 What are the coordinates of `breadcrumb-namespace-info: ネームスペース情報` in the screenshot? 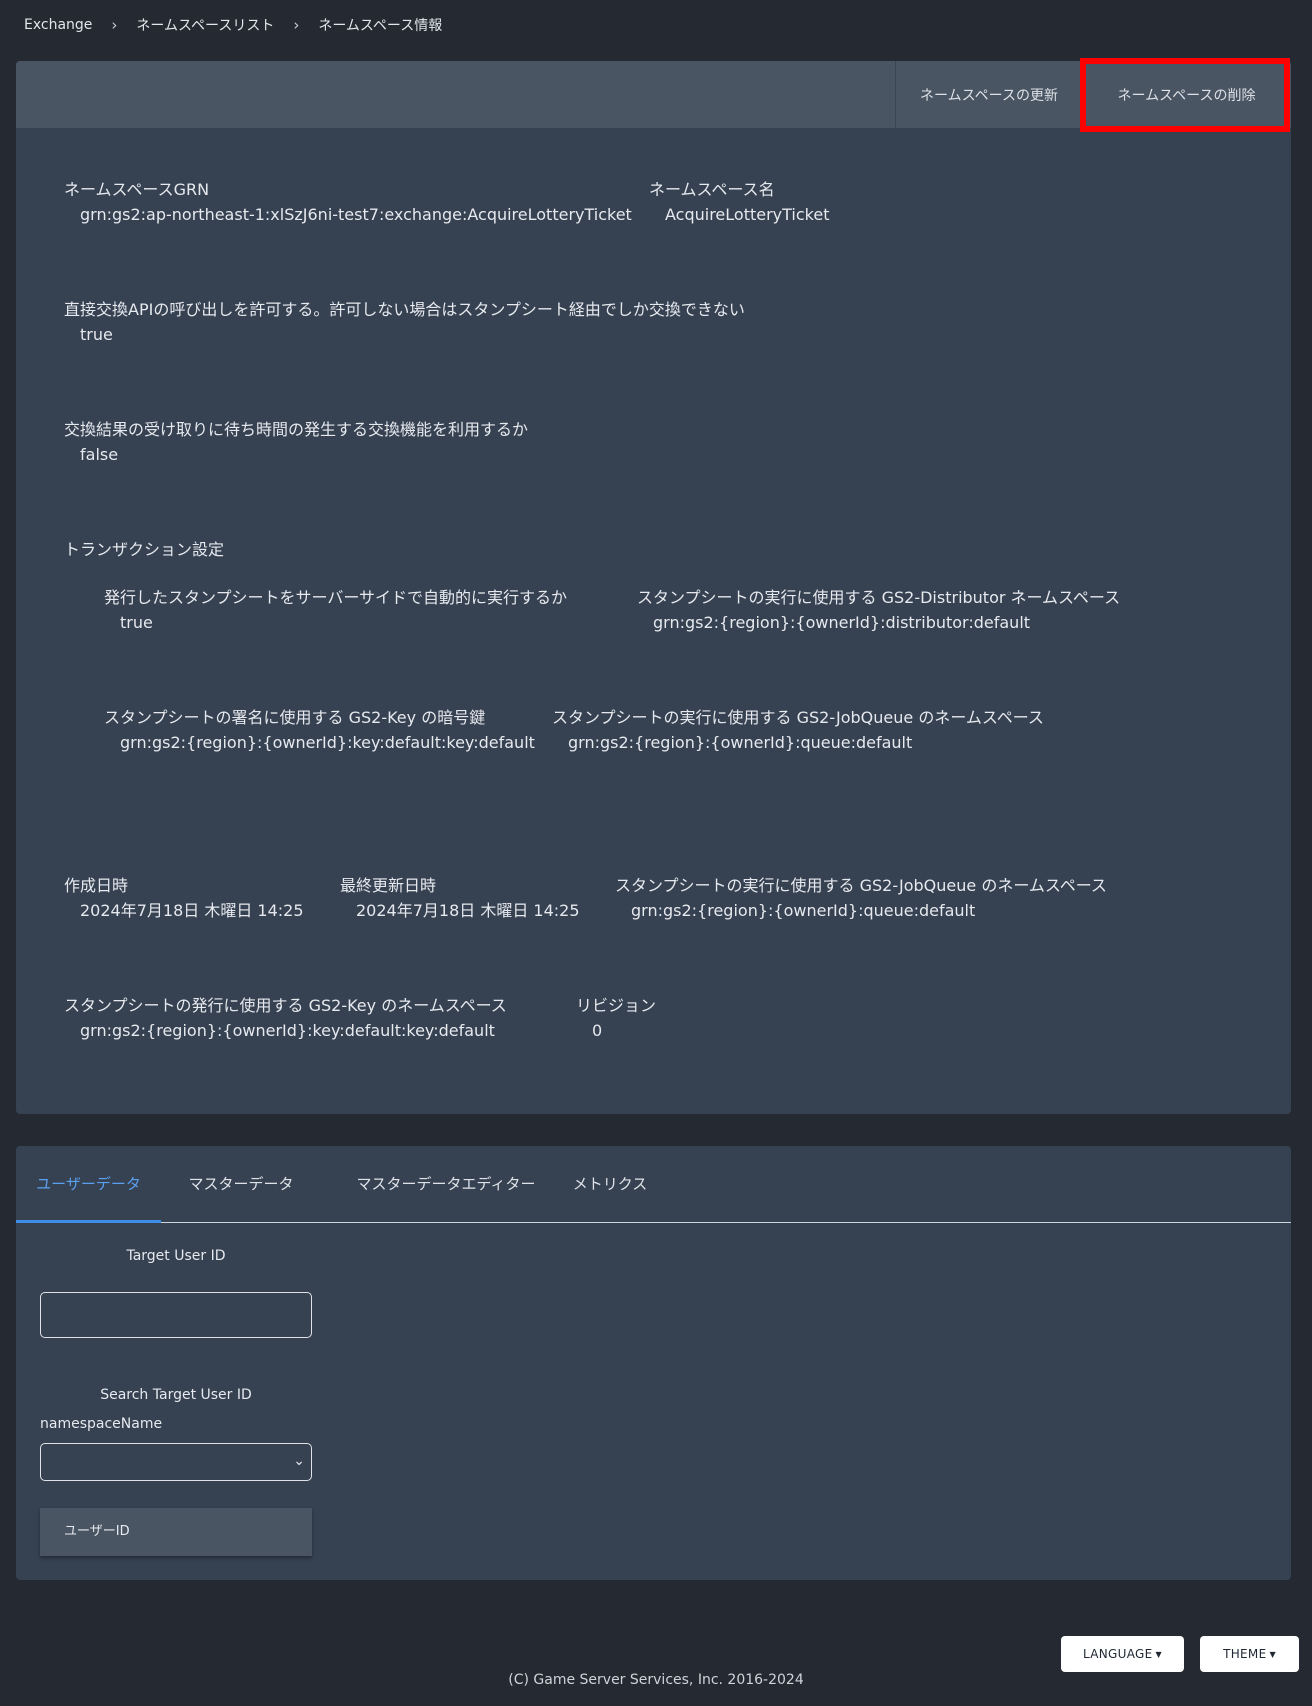 It's located at (380, 25).